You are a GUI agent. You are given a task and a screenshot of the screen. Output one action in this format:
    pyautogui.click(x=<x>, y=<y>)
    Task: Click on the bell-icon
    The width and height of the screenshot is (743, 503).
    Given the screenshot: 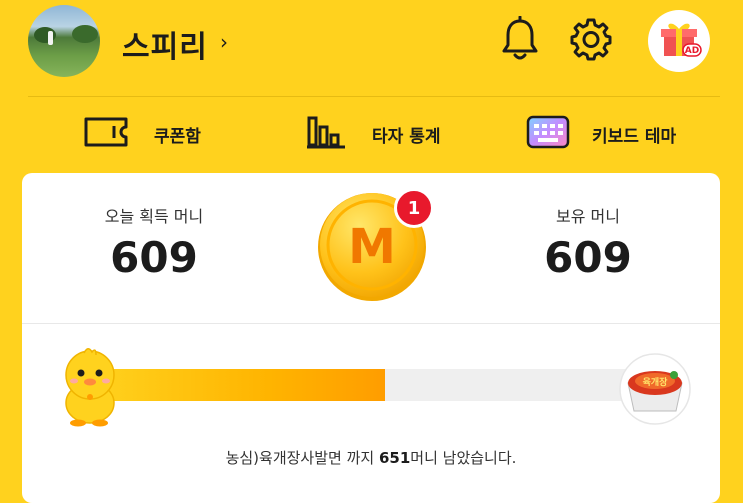 What is the action you would take?
    pyautogui.click(x=520, y=38)
    